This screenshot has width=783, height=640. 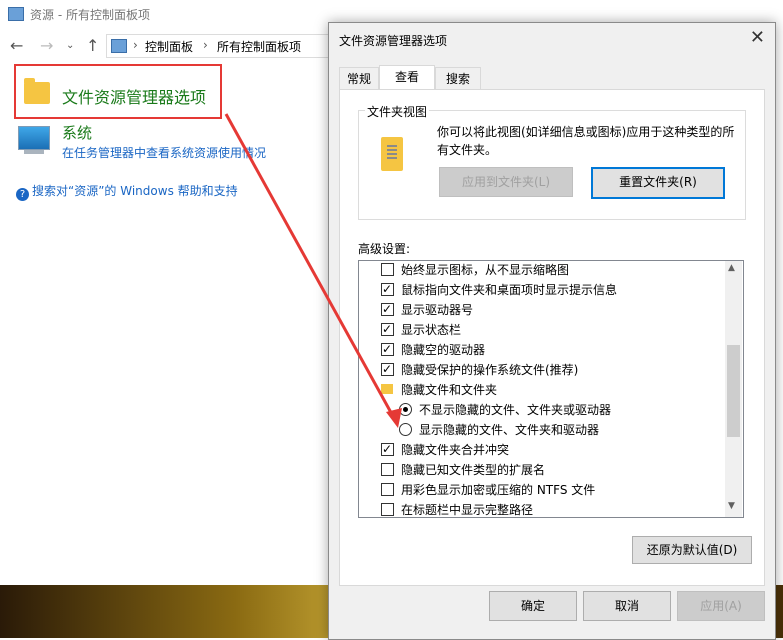 What do you see at coordinates (16, 45) in the screenshot?
I see `back-arrow-icon: ←` at bounding box center [16, 45].